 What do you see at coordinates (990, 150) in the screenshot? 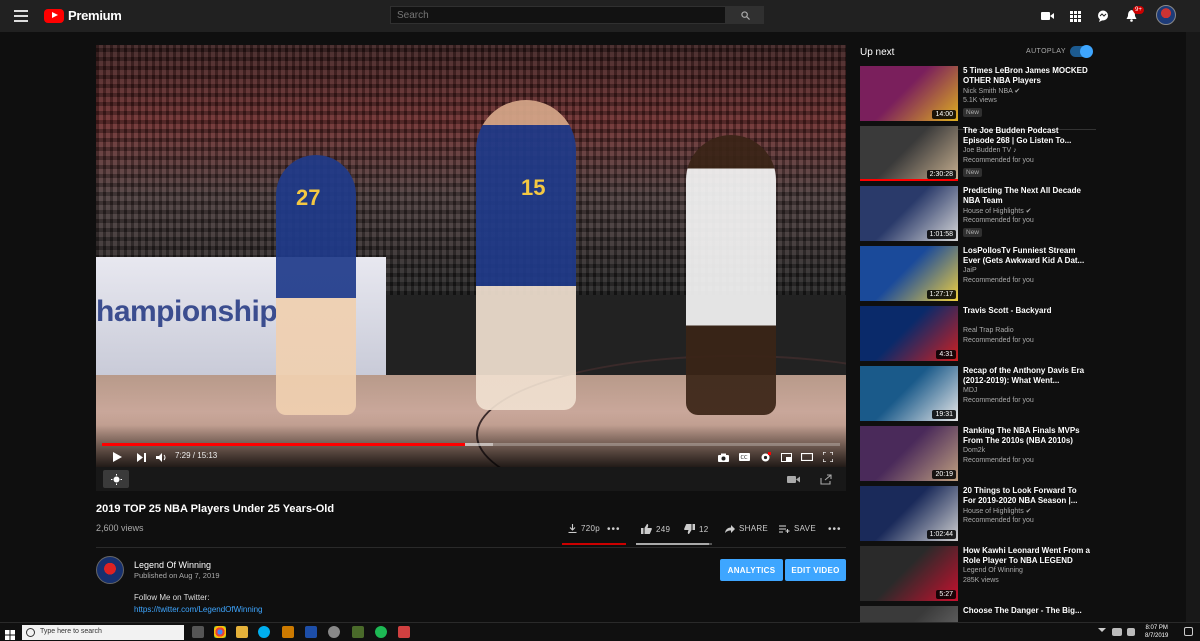
I see `recommended-channel: Joe Budden TV ♪` at bounding box center [990, 150].